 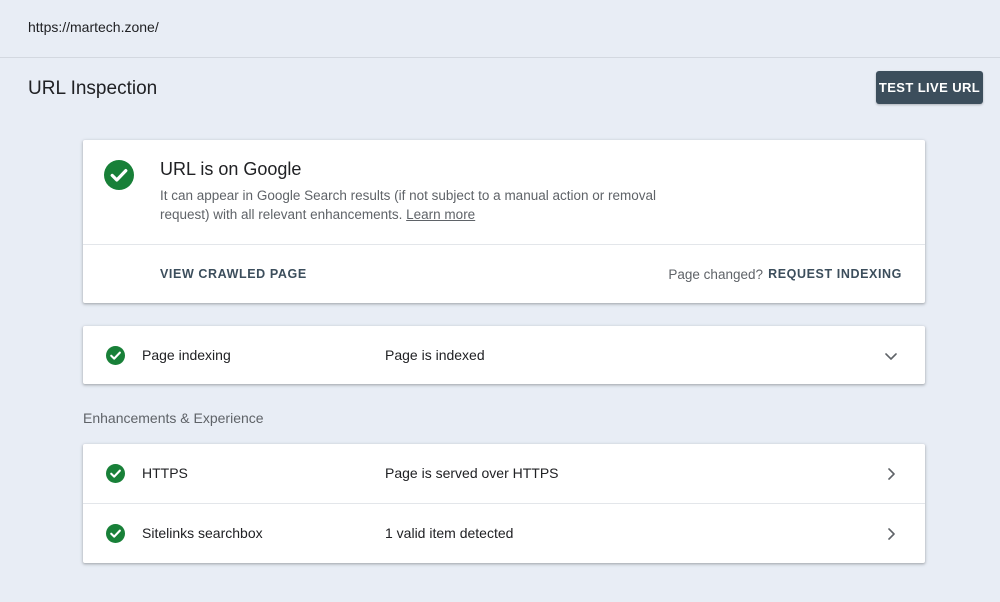 I want to click on page-indexing-card: Page indexing Page is indexed, so click(x=504, y=355).